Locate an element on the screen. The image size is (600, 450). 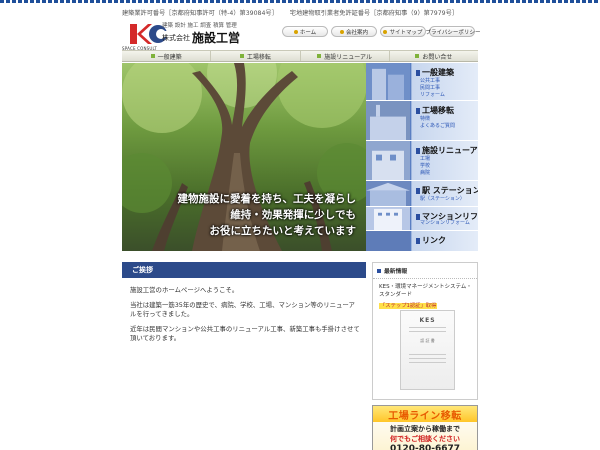
gnav-general-construction: 一般建築 is located at coordinates (167, 56).